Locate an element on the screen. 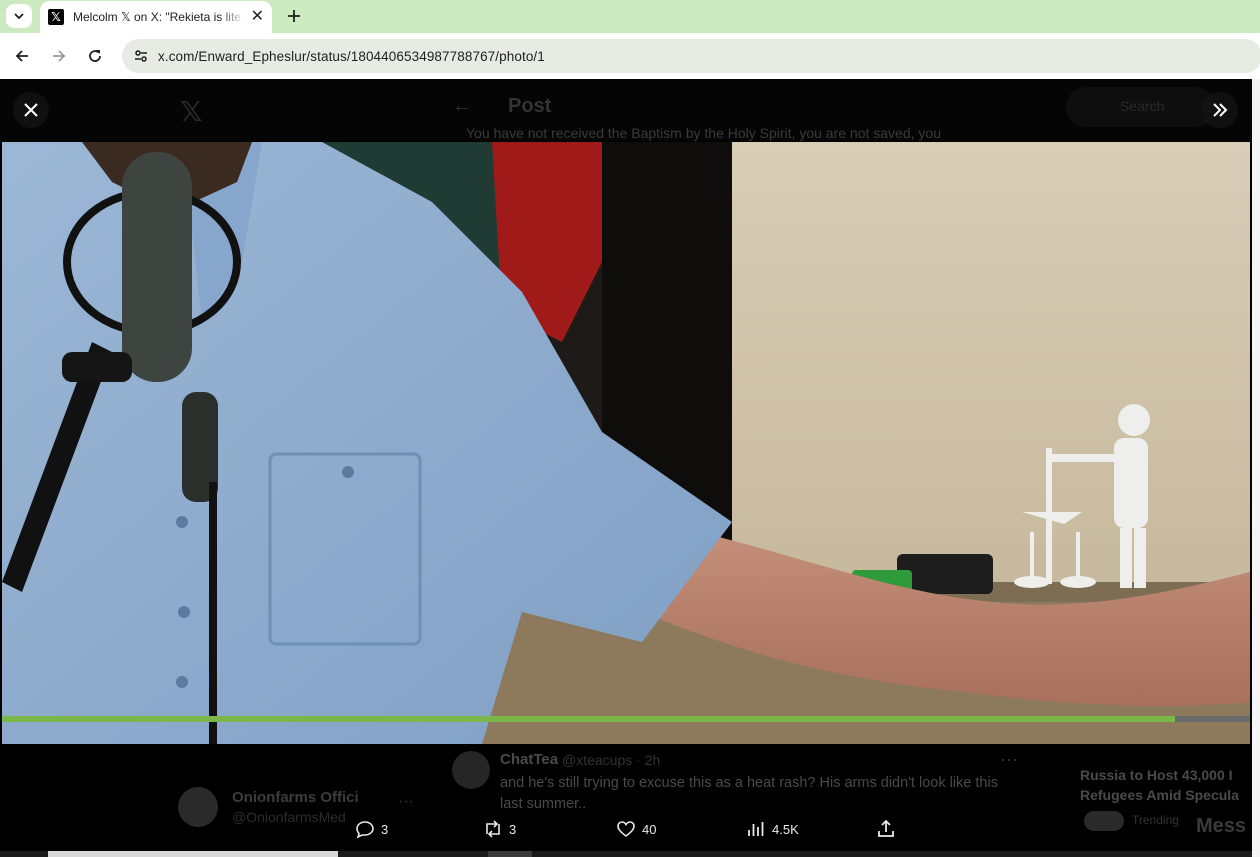 The image size is (1260, 857). background-post-title: Post is located at coordinates (530, 106).